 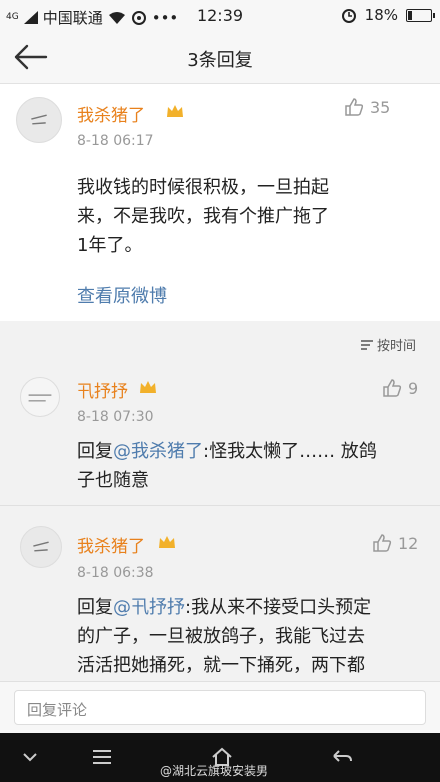 I want to click on like-button: 12, so click(x=395, y=543).